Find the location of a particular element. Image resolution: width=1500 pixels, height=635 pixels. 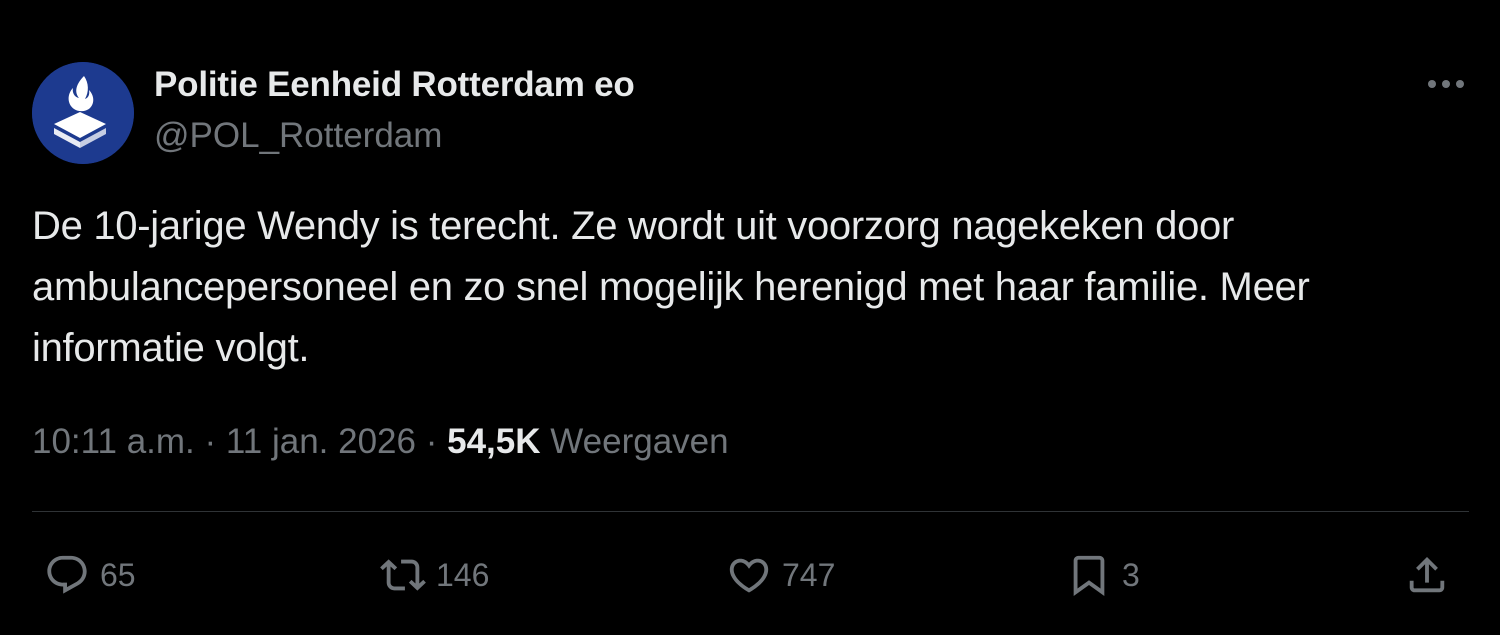

avatar is located at coordinates (83, 113).